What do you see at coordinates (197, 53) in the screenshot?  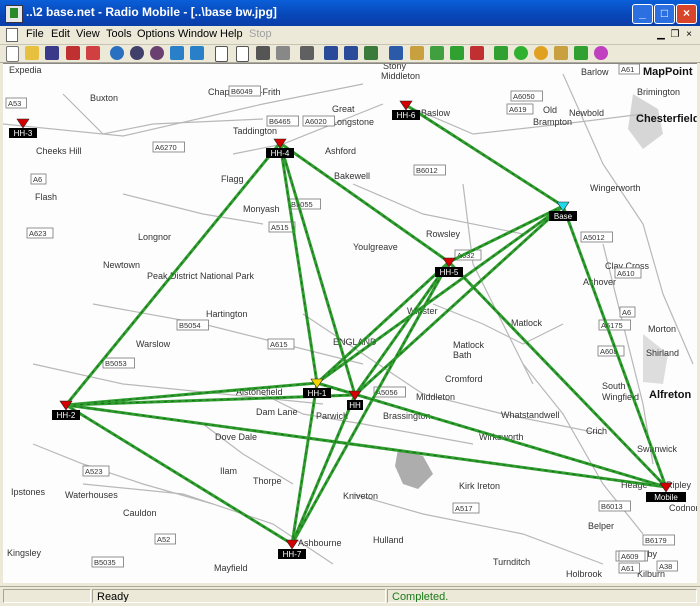 I see `forward-icon` at bounding box center [197, 53].